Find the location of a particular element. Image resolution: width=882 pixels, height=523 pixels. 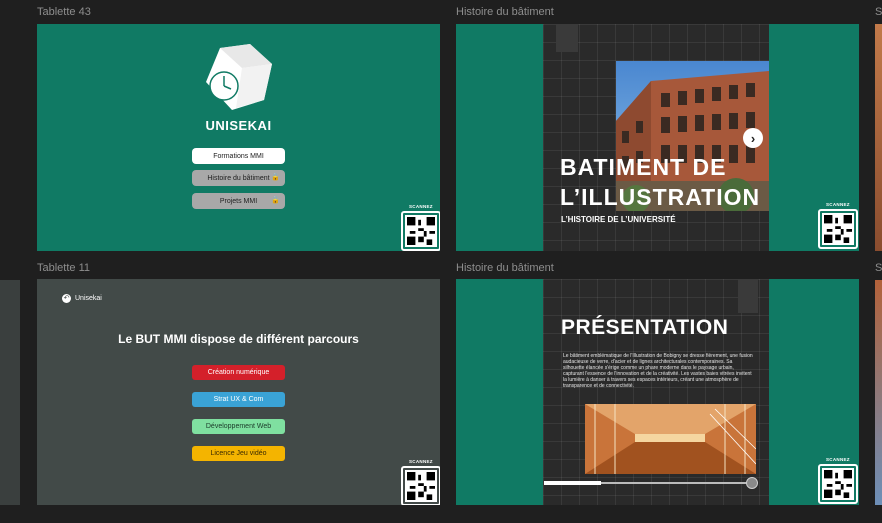

parcours-label: Licence Jeu vidéo is located at coordinates (238, 453).